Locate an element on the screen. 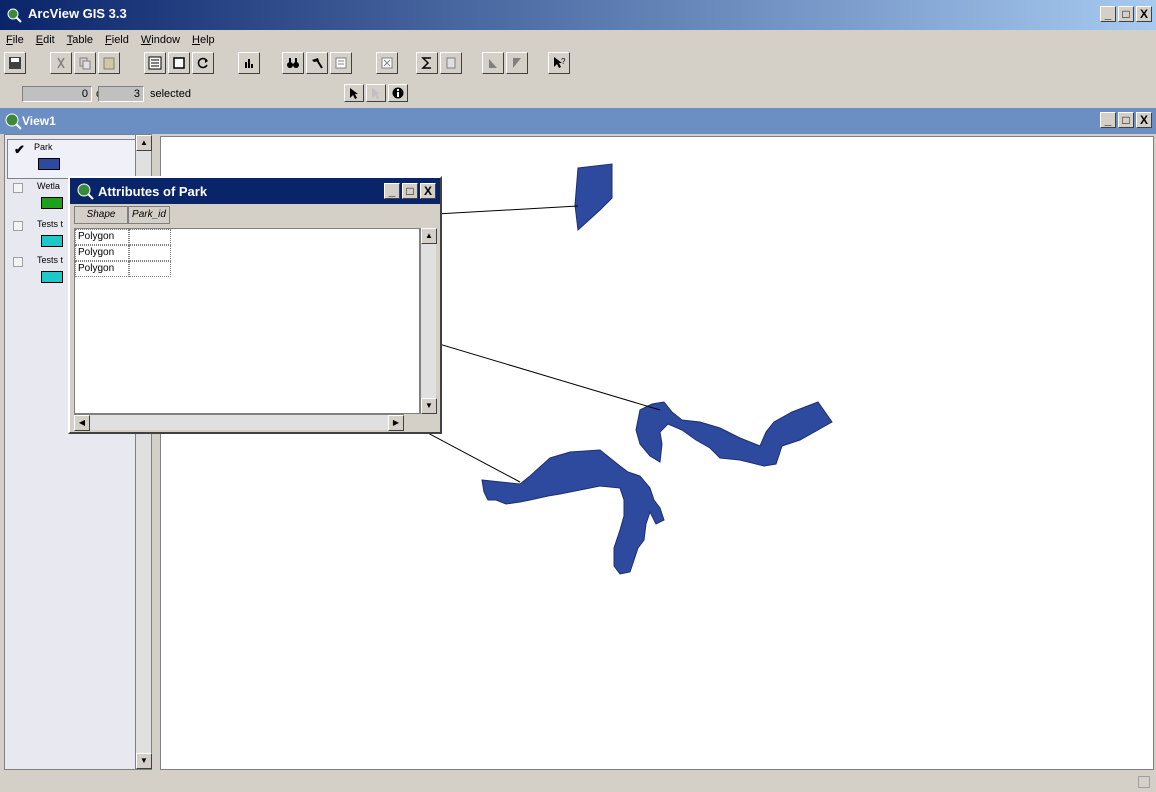  vertex-edit-button is located at coordinates (376, 93).